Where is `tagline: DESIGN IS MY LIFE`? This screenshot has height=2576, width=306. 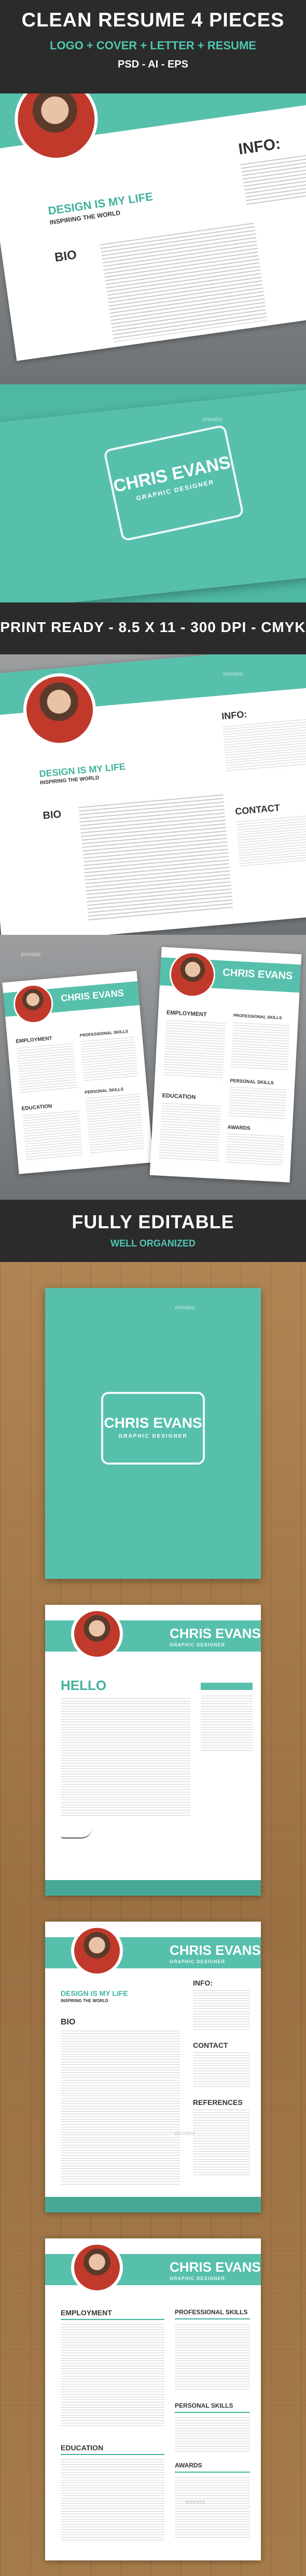
tagline: DESIGN IS MY LIFE is located at coordinates (95, 1993).